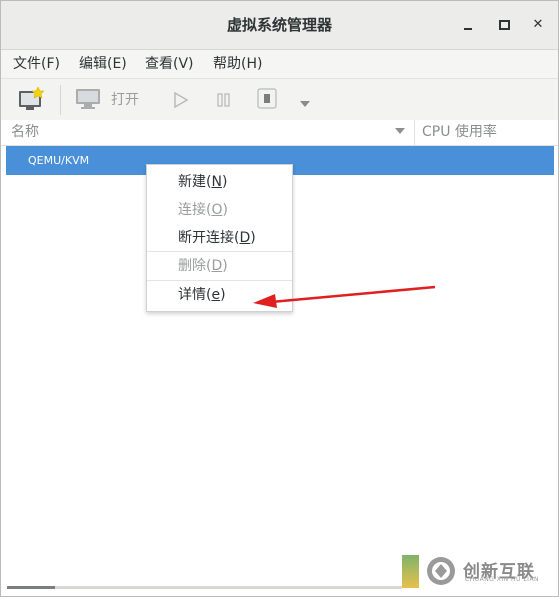 This screenshot has width=559, height=597. What do you see at coordinates (25, 132) in the screenshot?
I see `column-name: 名称` at bounding box center [25, 132].